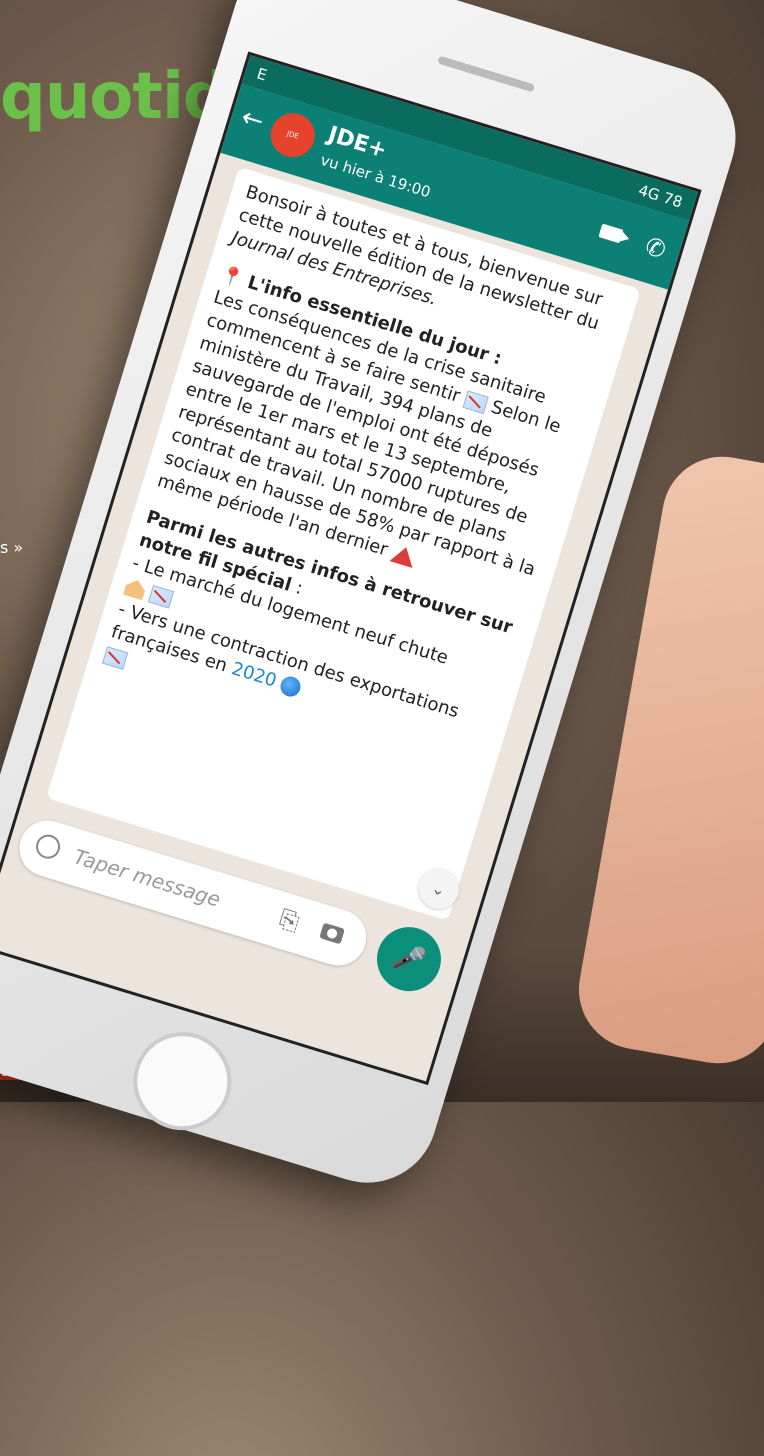 The height and width of the screenshot is (1456, 764). I want to click on camera-icon, so click(332, 933).